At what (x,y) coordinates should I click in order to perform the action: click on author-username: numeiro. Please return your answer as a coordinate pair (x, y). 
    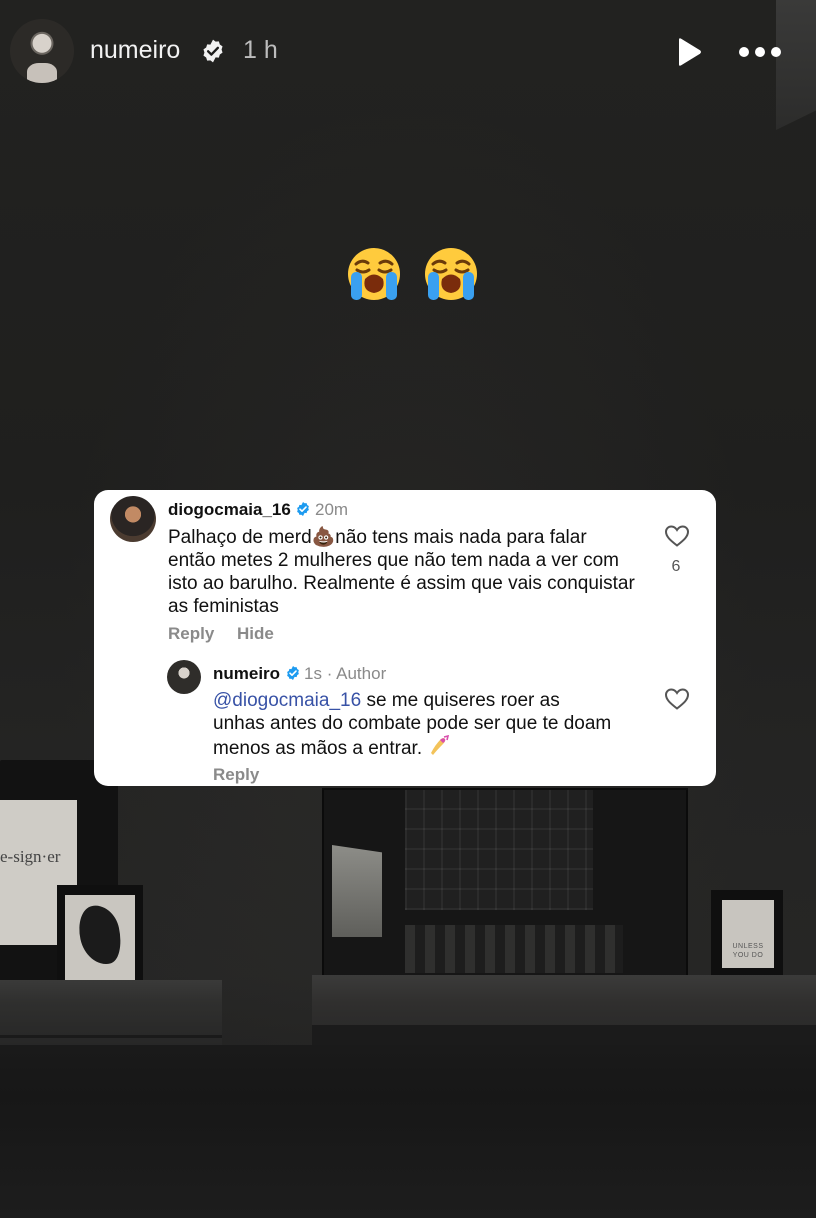
    Looking at the image, I should click on (135, 50).